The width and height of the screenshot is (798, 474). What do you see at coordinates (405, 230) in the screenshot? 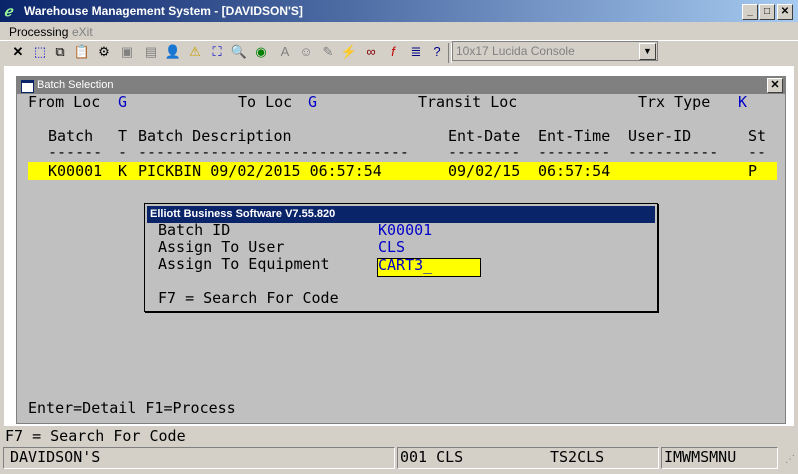
I see `batch-id-value: K00001` at bounding box center [405, 230].